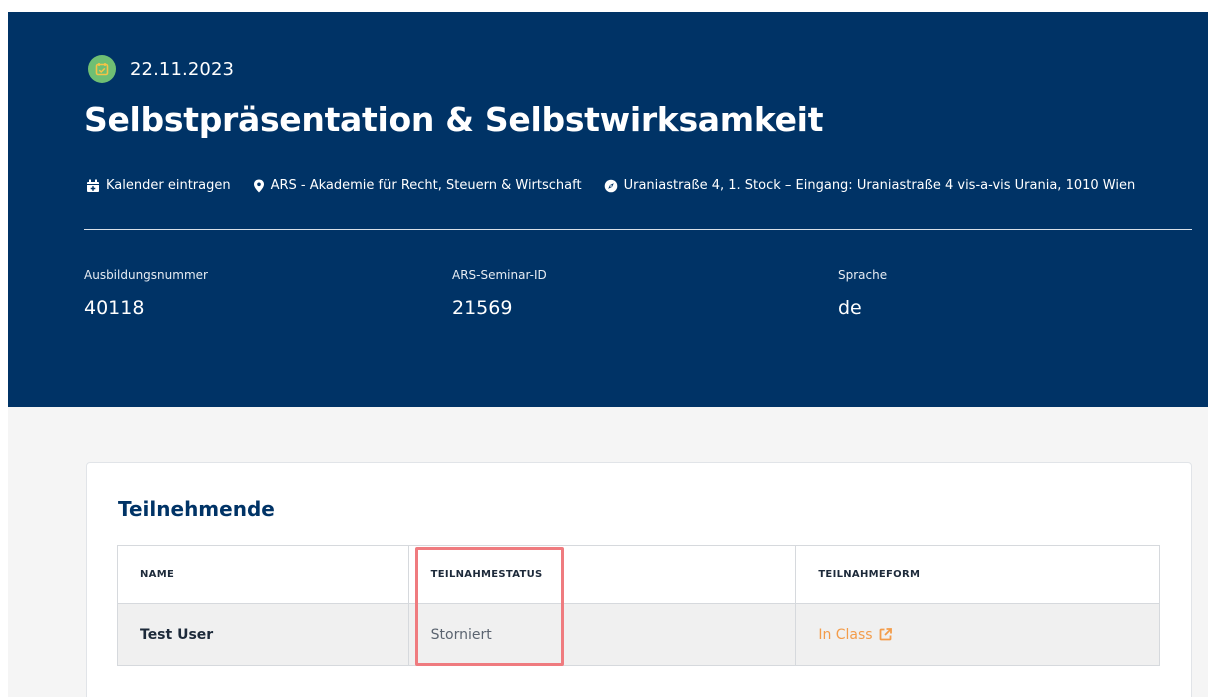  I want to click on column-header-form: TEILNAHMEFORM, so click(977, 574).